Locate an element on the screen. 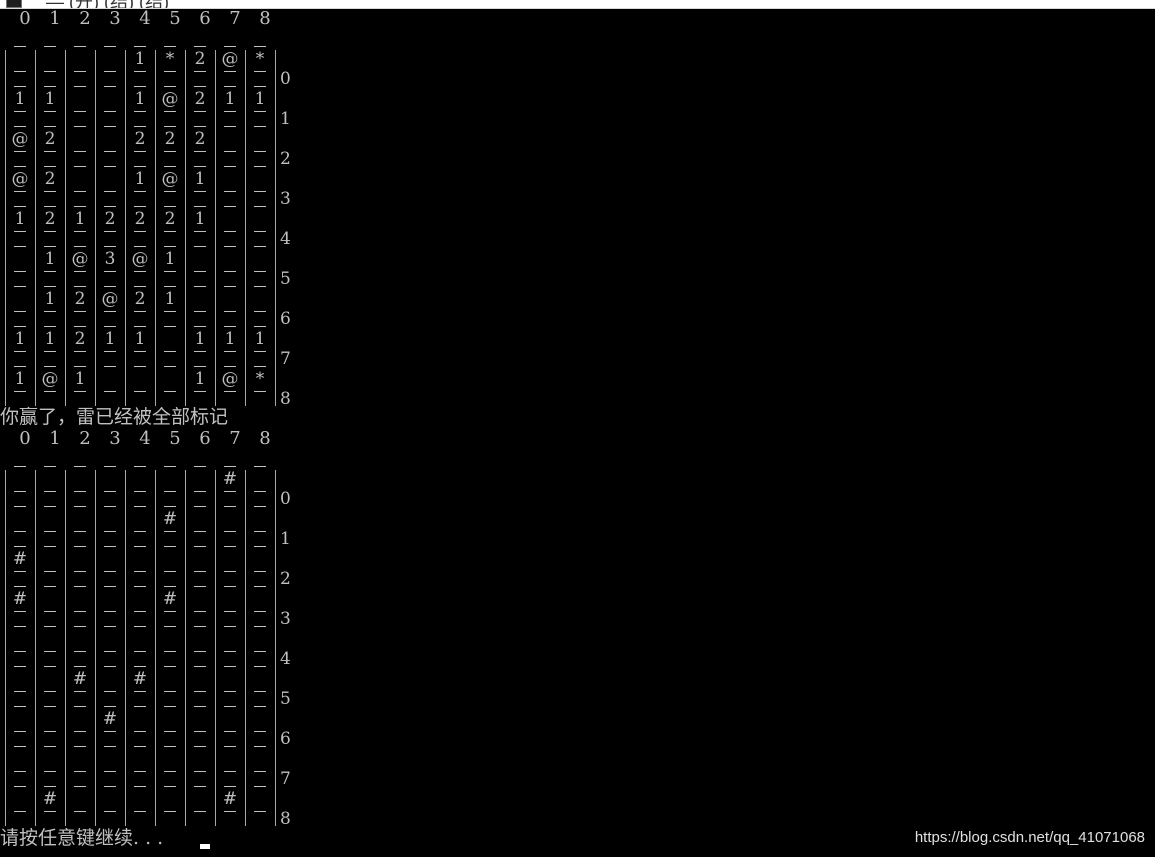  grid-cell: # is located at coordinates (140, 678).